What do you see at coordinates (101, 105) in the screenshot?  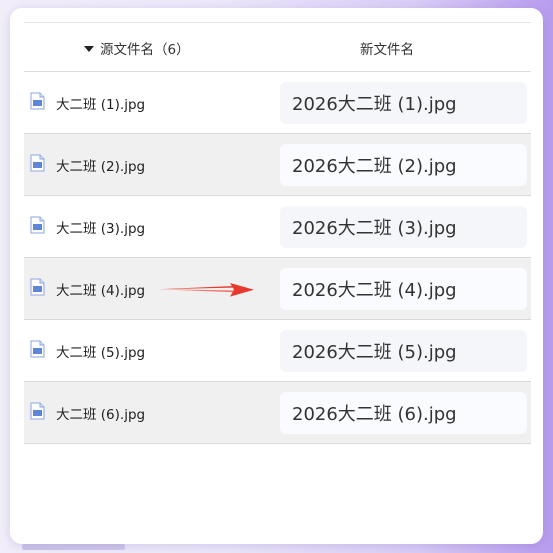 I see `source-file-name: 大二班 (1).jpg` at bounding box center [101, 105].